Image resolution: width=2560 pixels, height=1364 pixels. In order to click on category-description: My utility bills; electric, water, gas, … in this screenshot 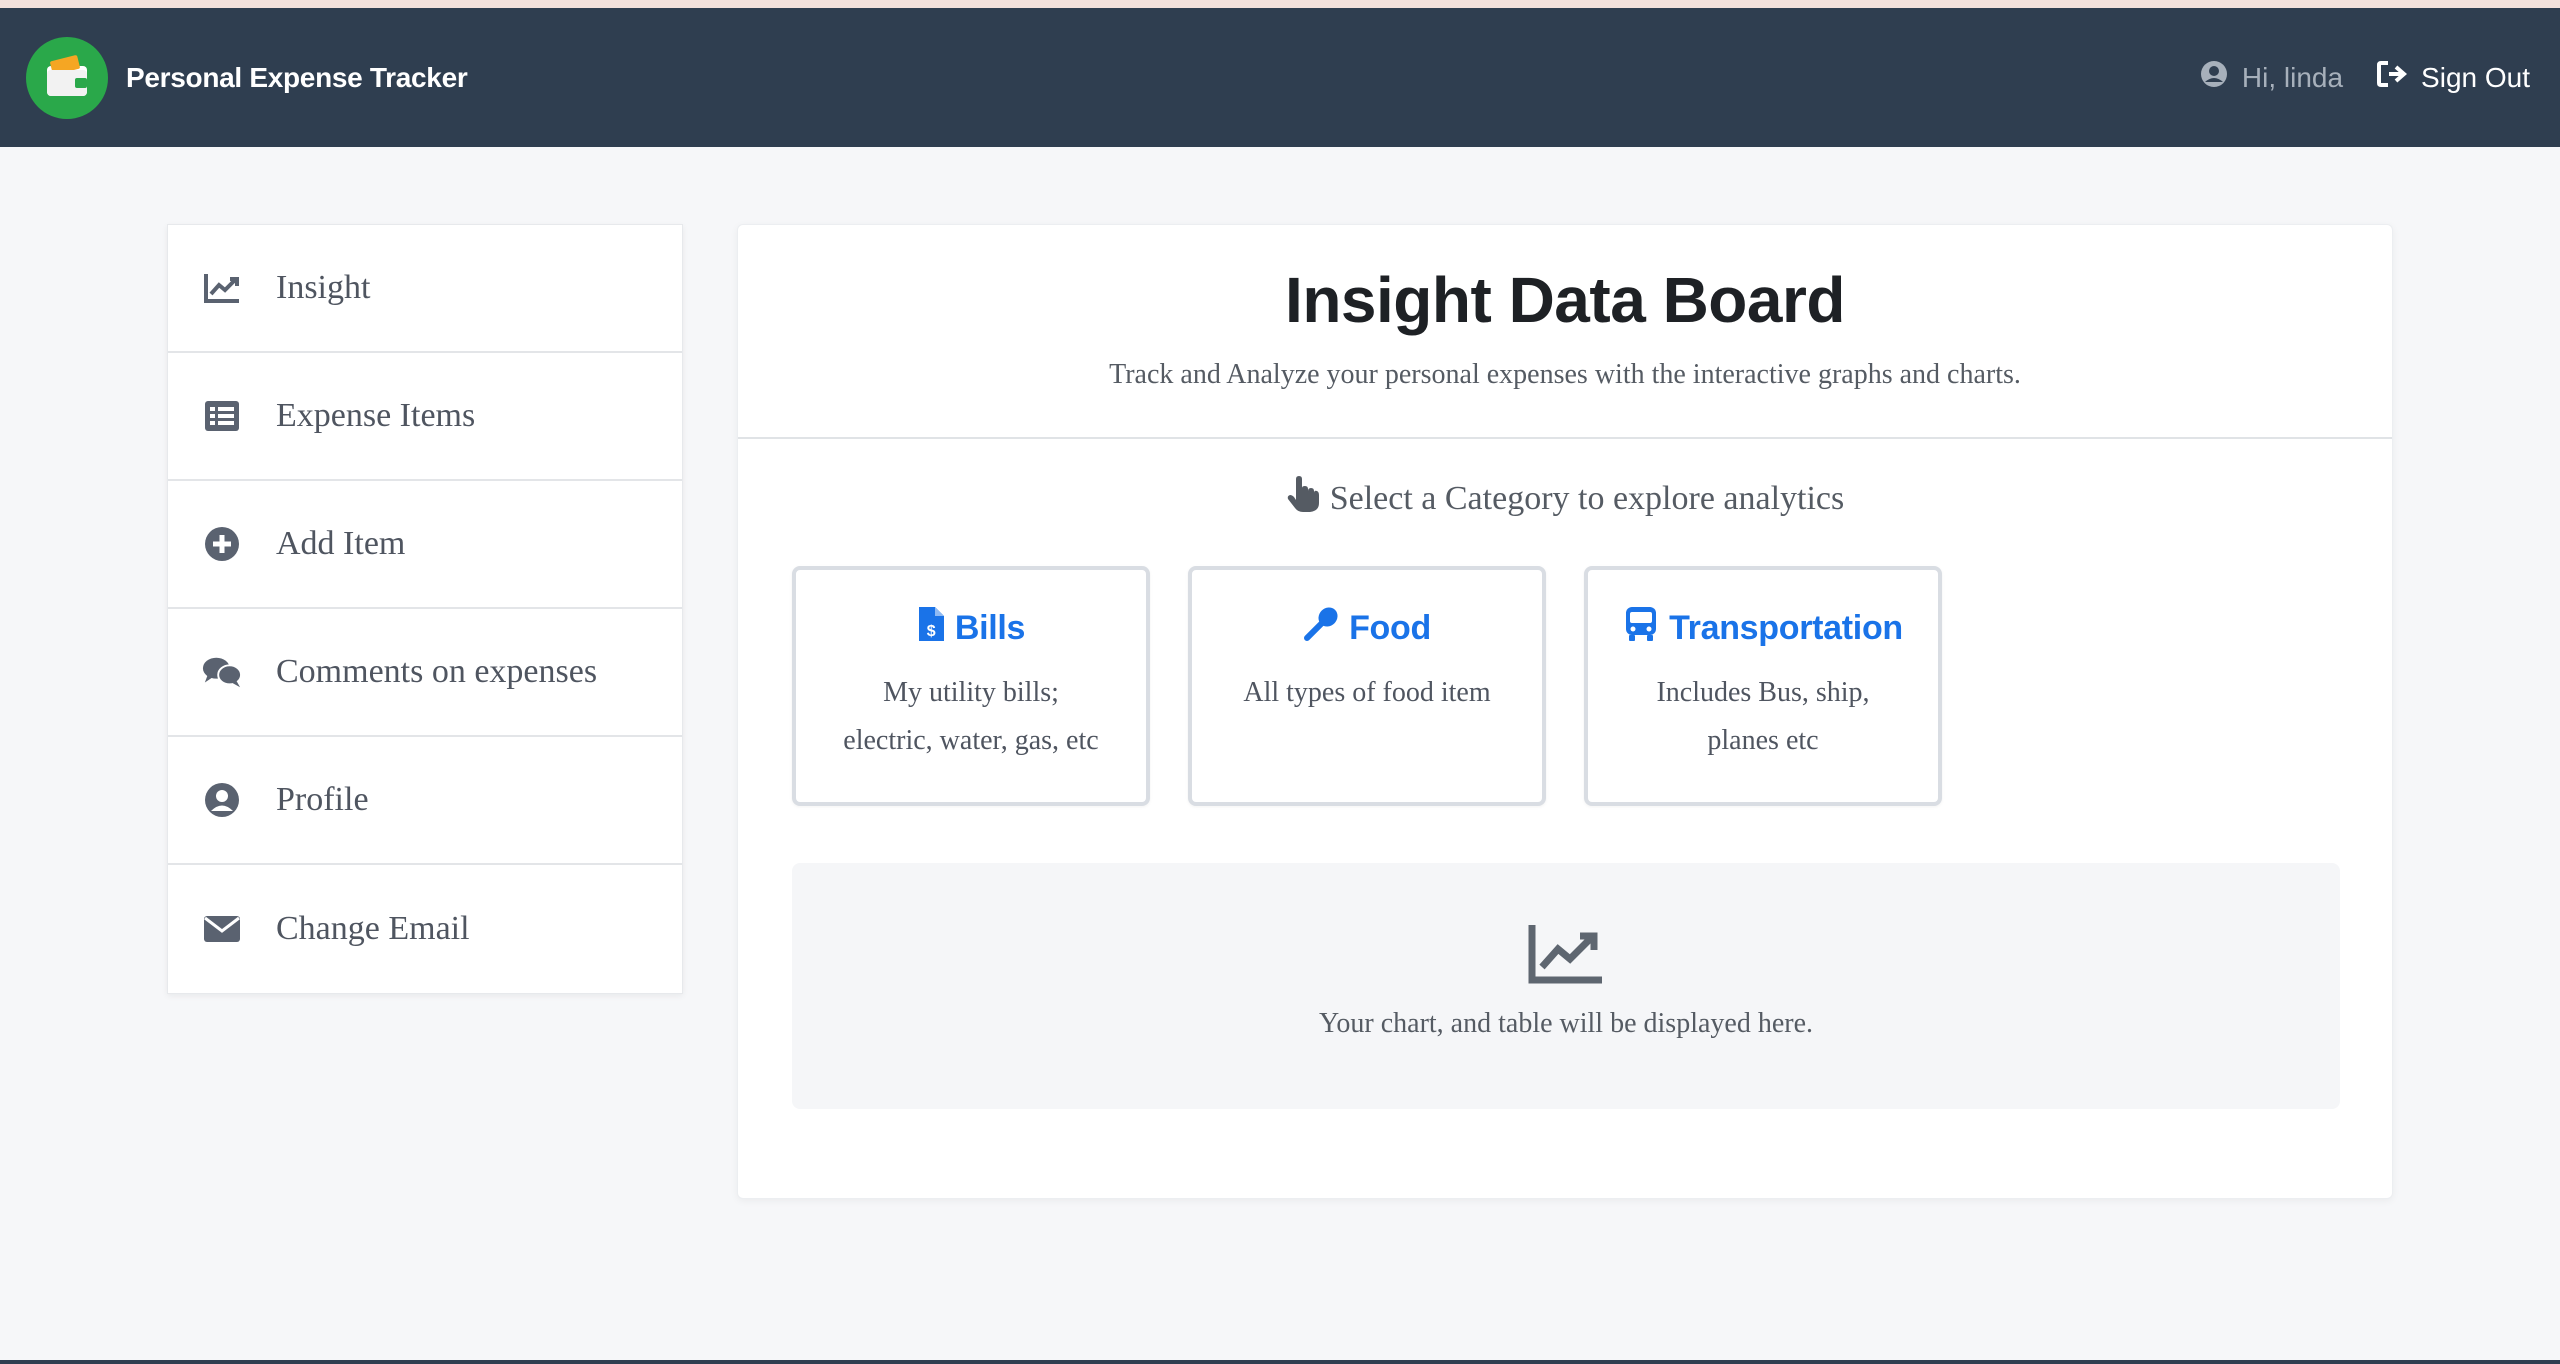, I will do `click(971, 717)`.